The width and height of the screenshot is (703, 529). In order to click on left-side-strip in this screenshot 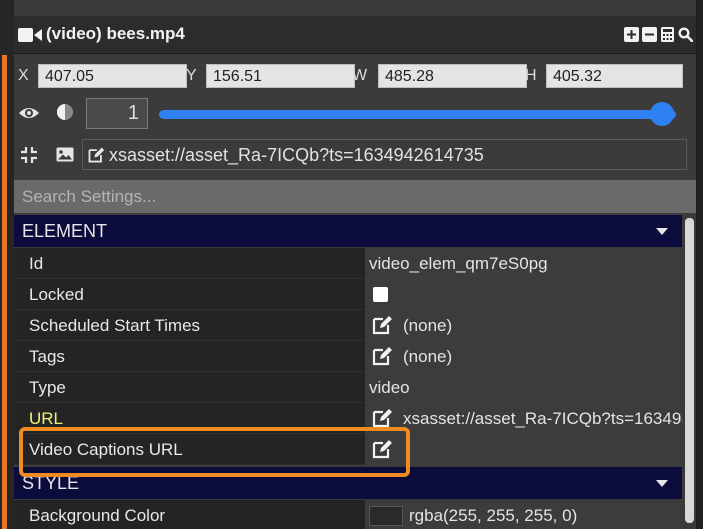, I will do `click(7, 264)`.